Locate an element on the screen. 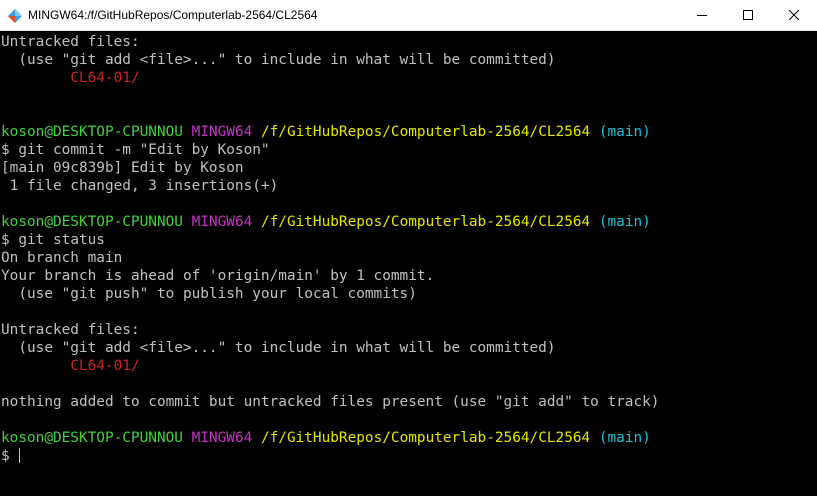 This screenshot has height=496, width=817. command-line: $ git status is located at coordinates (409, 240).